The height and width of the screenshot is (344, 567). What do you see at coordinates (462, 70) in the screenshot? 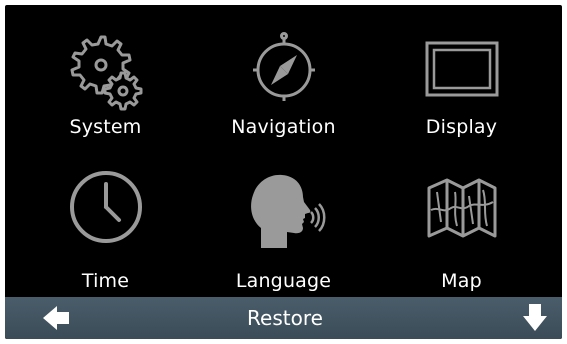
I see `display-icon` at bounding box center [462, 70].